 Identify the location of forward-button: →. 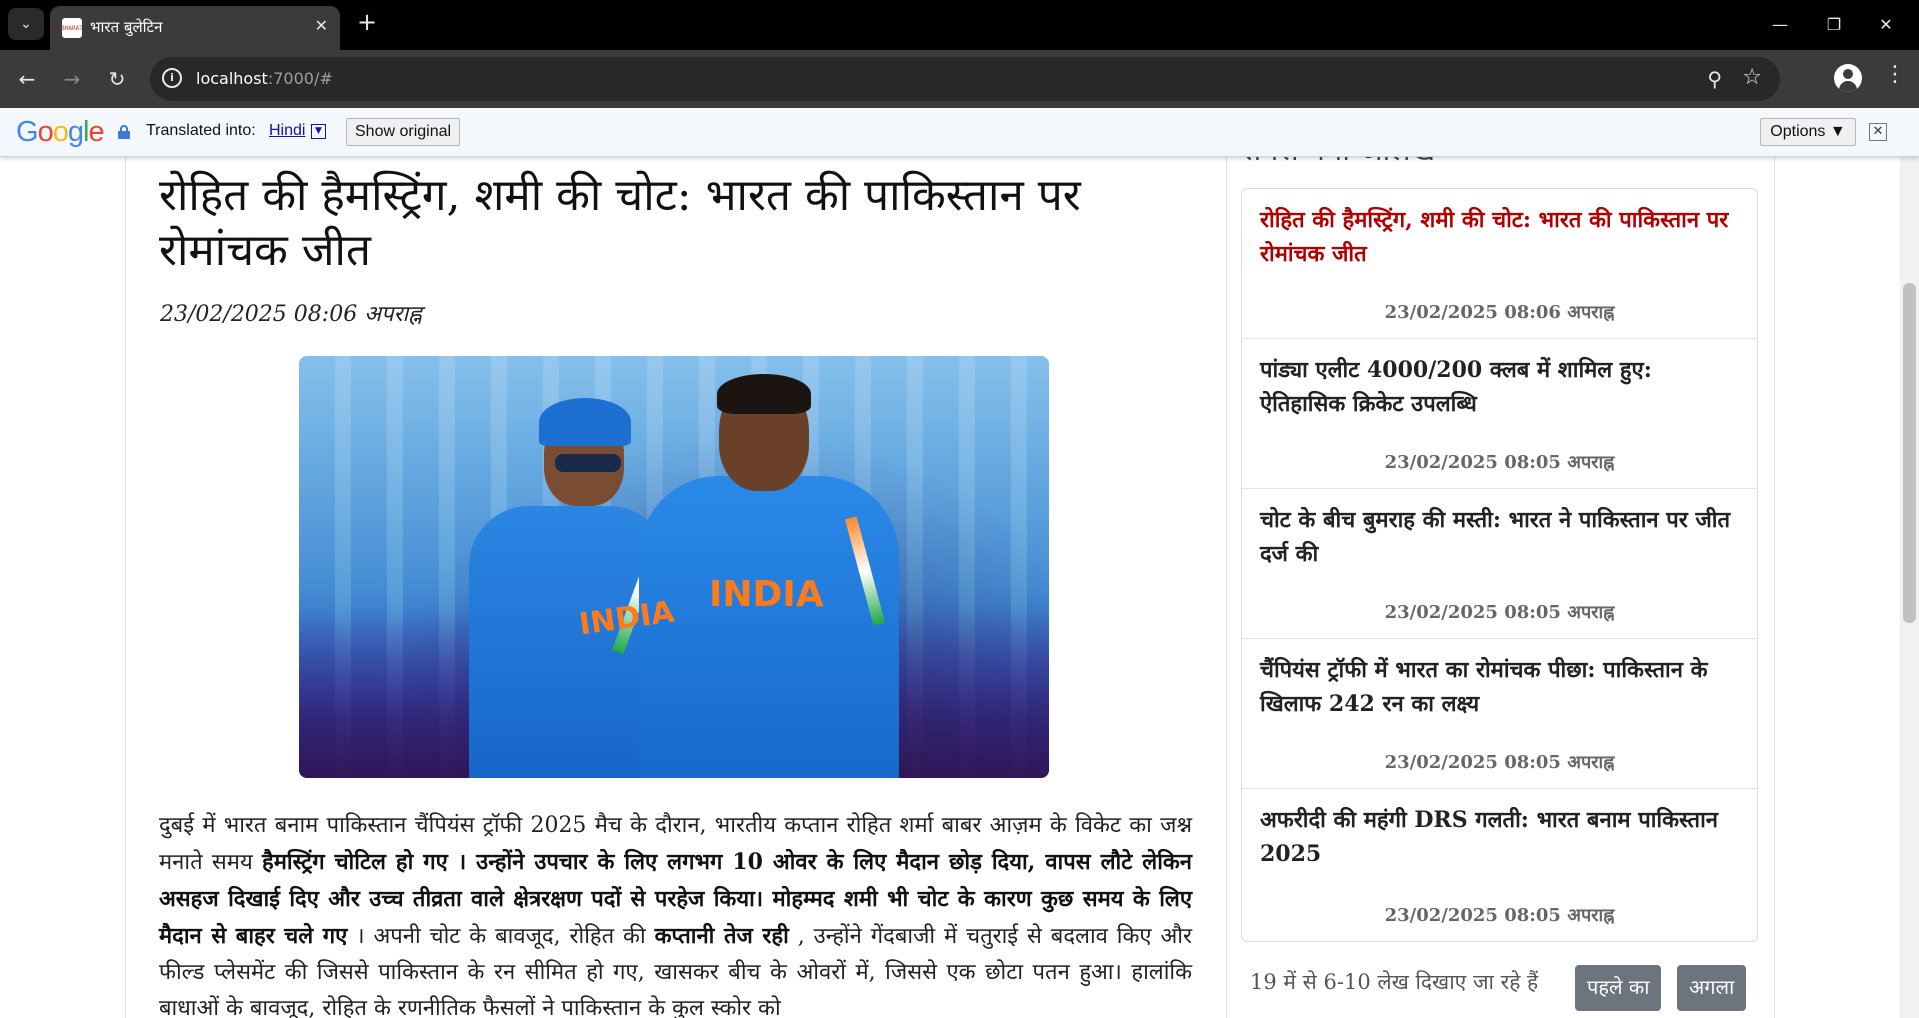
(72, 79).